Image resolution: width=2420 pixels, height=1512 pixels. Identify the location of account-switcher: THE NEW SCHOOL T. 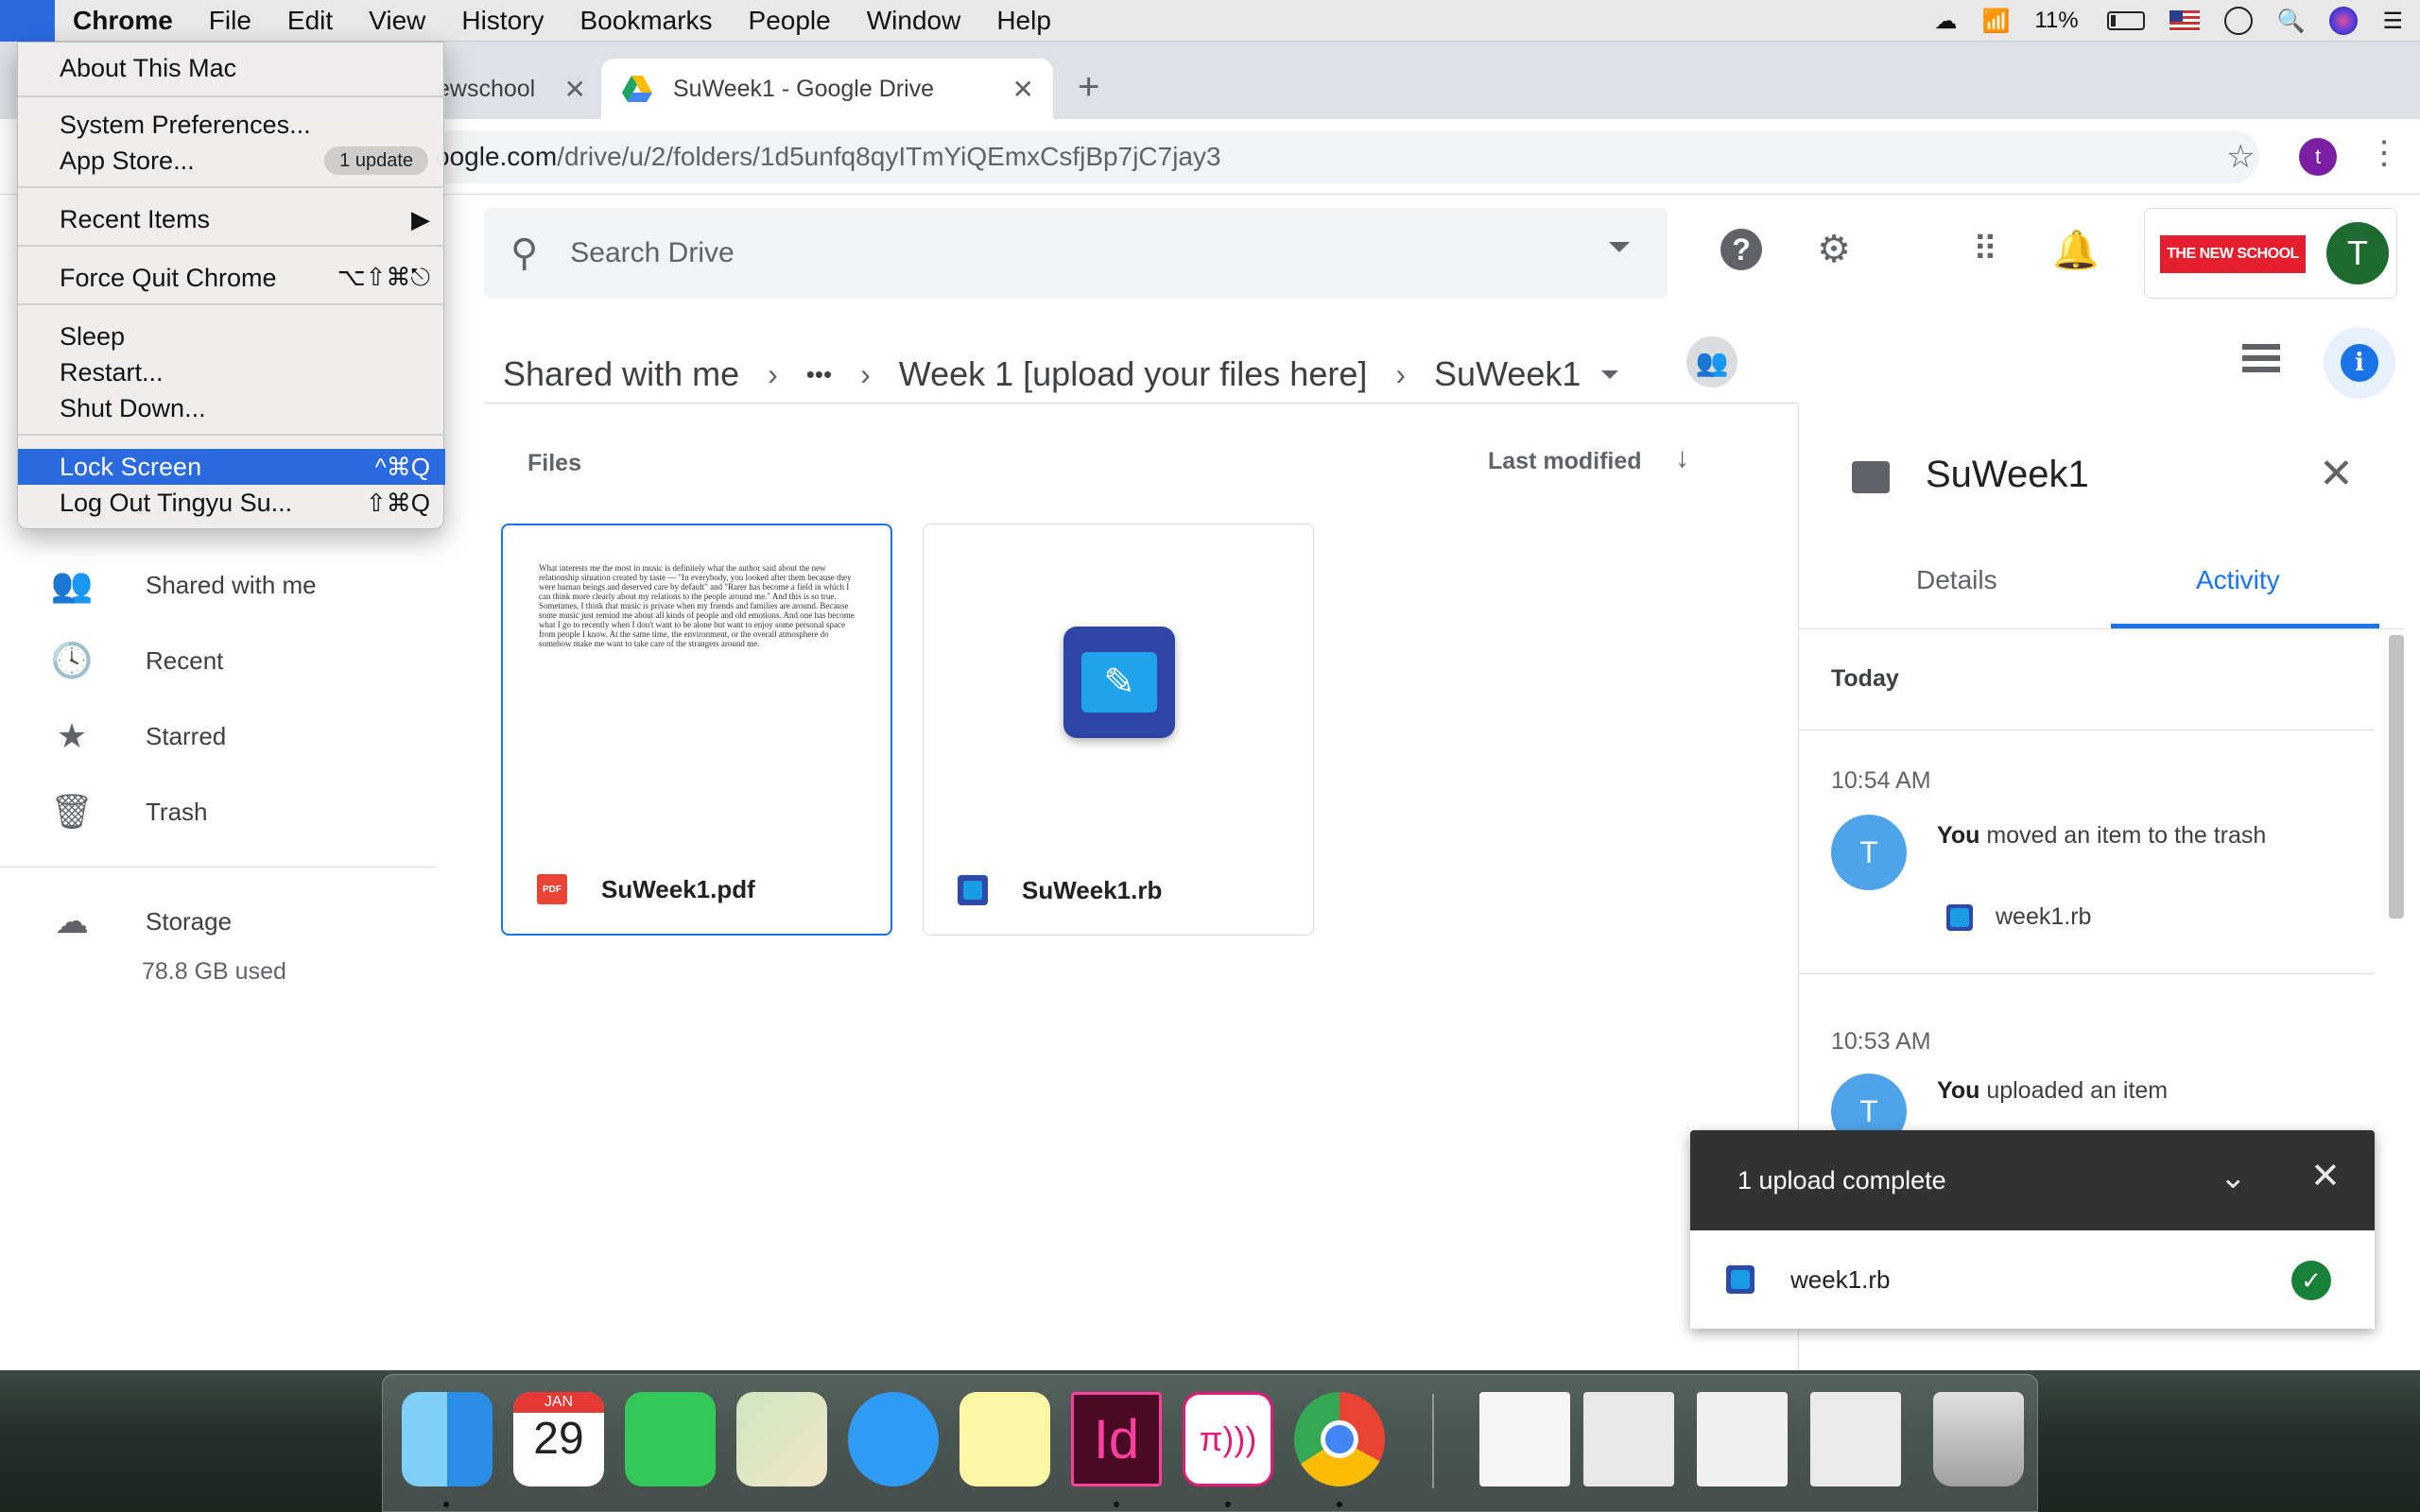
(2270, 253).